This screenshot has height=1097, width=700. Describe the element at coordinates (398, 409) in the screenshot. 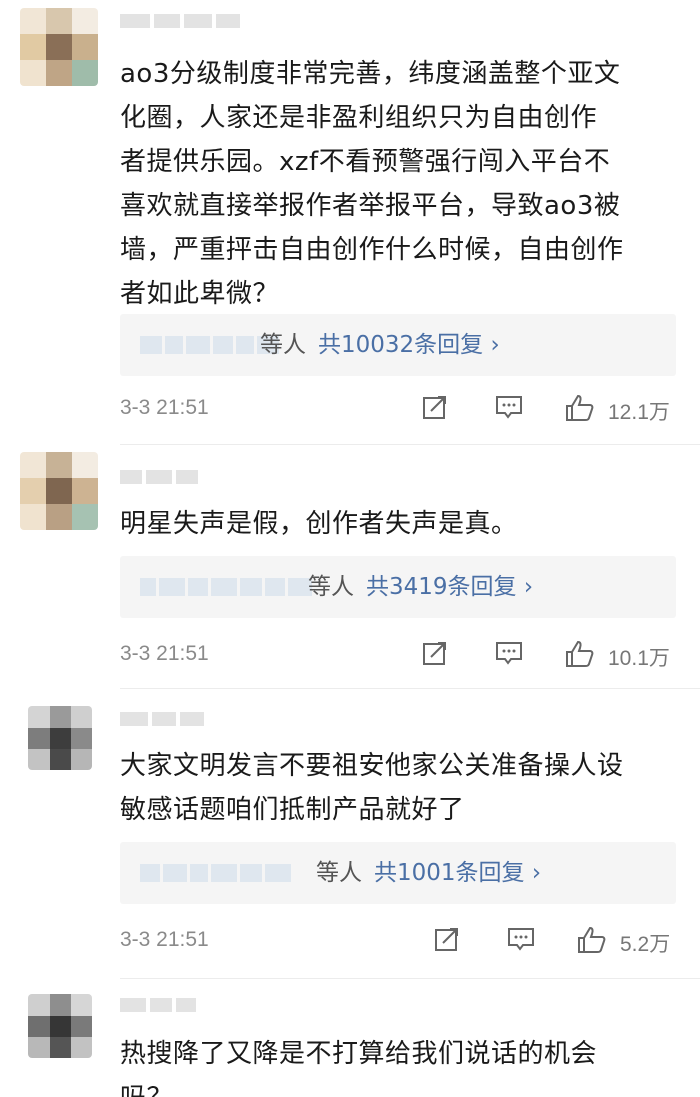

I see `comment-actions: 3-3 21:51 12.1万` at that location.